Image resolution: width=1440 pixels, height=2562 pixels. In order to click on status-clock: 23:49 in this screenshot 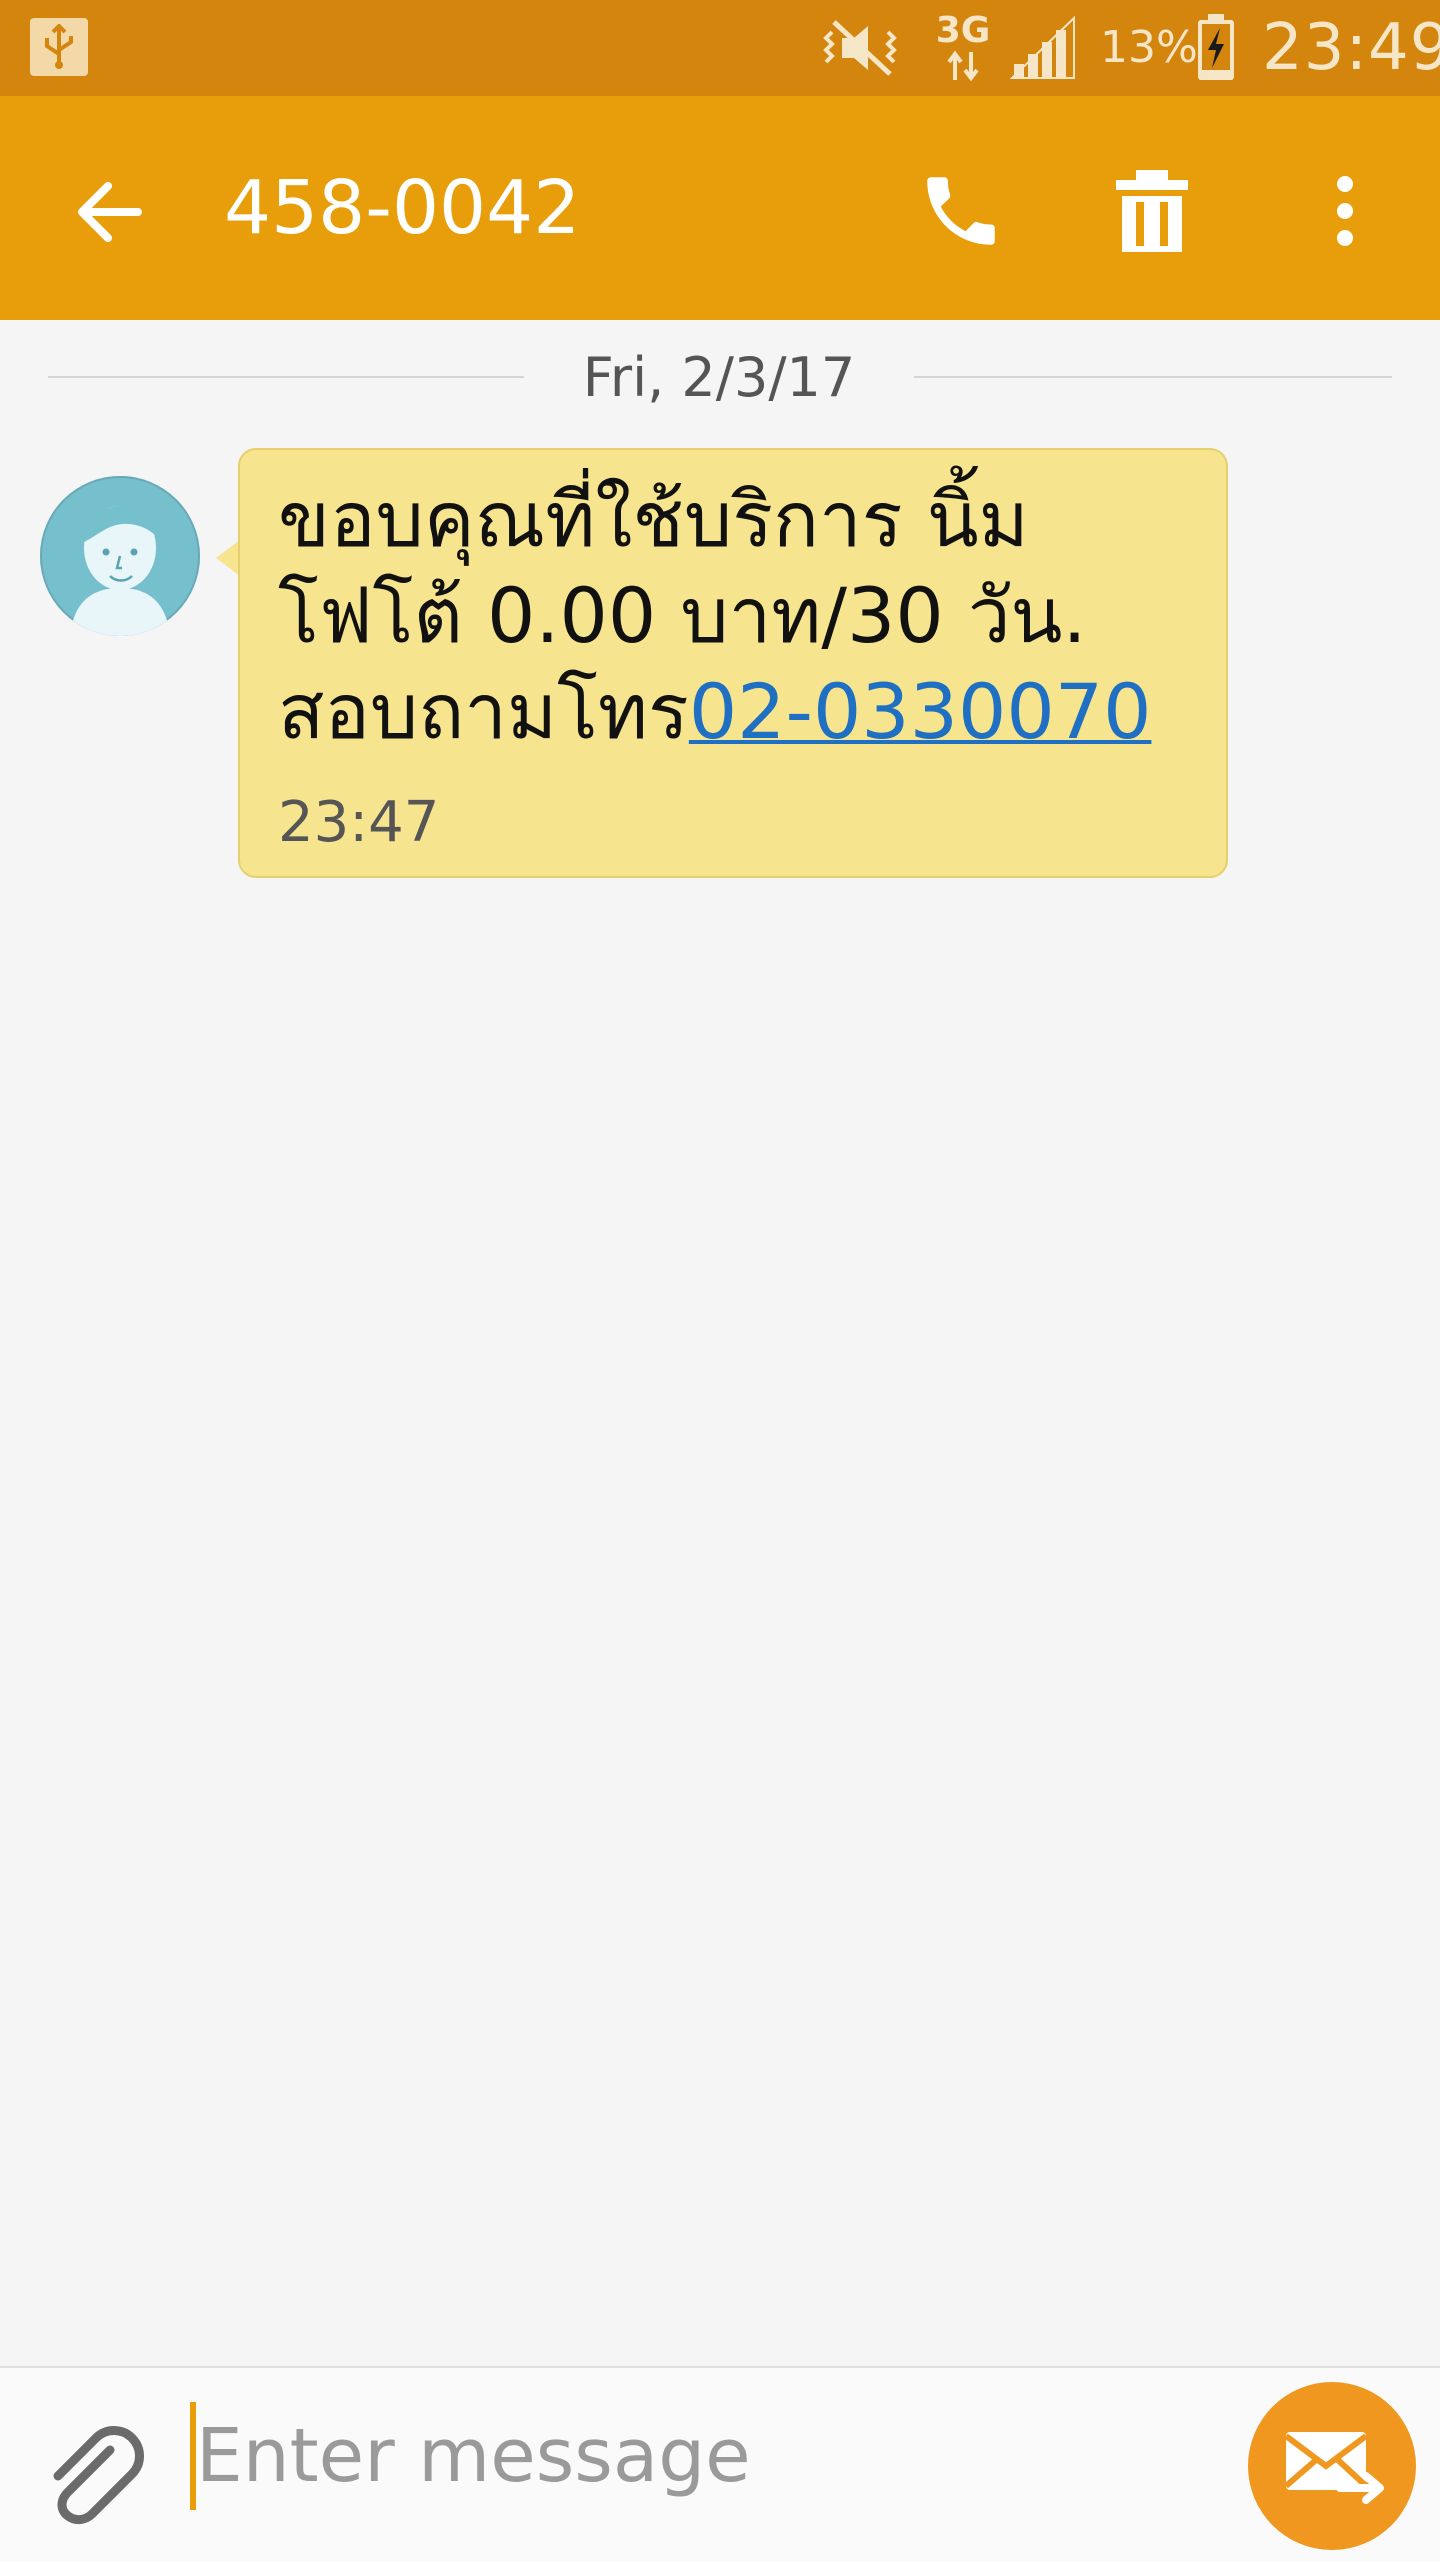, I will do `click(1351, 48)`.